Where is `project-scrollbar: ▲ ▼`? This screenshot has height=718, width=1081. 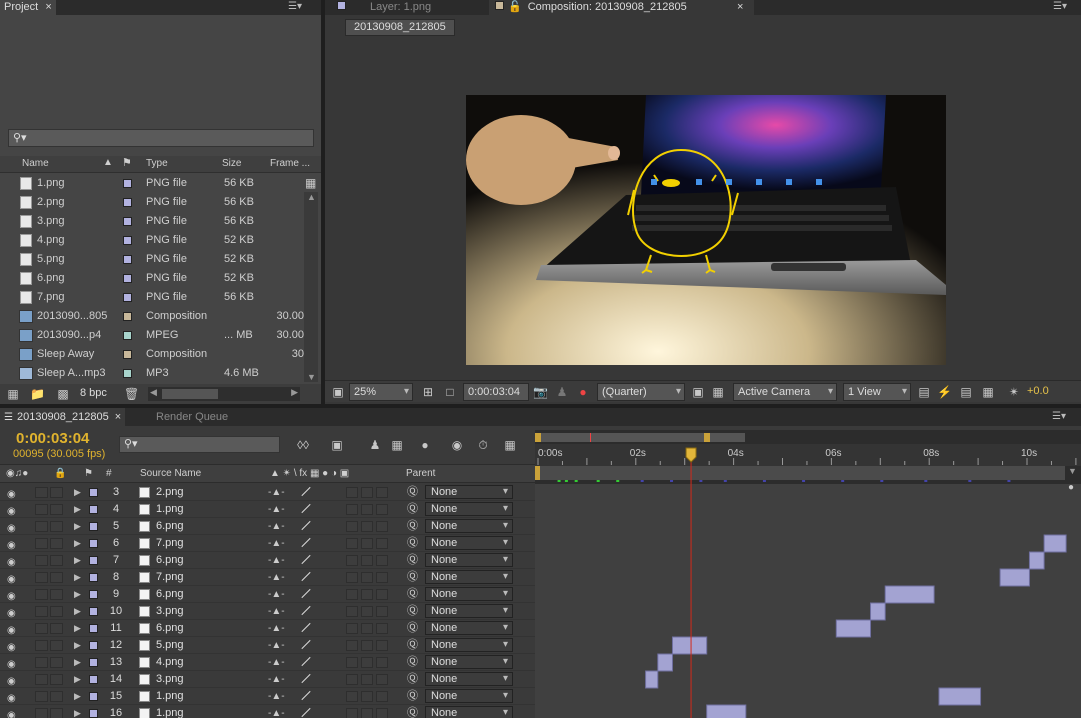
project-scrollbar: ▲ ▼ is located at coordinates (311, 287).